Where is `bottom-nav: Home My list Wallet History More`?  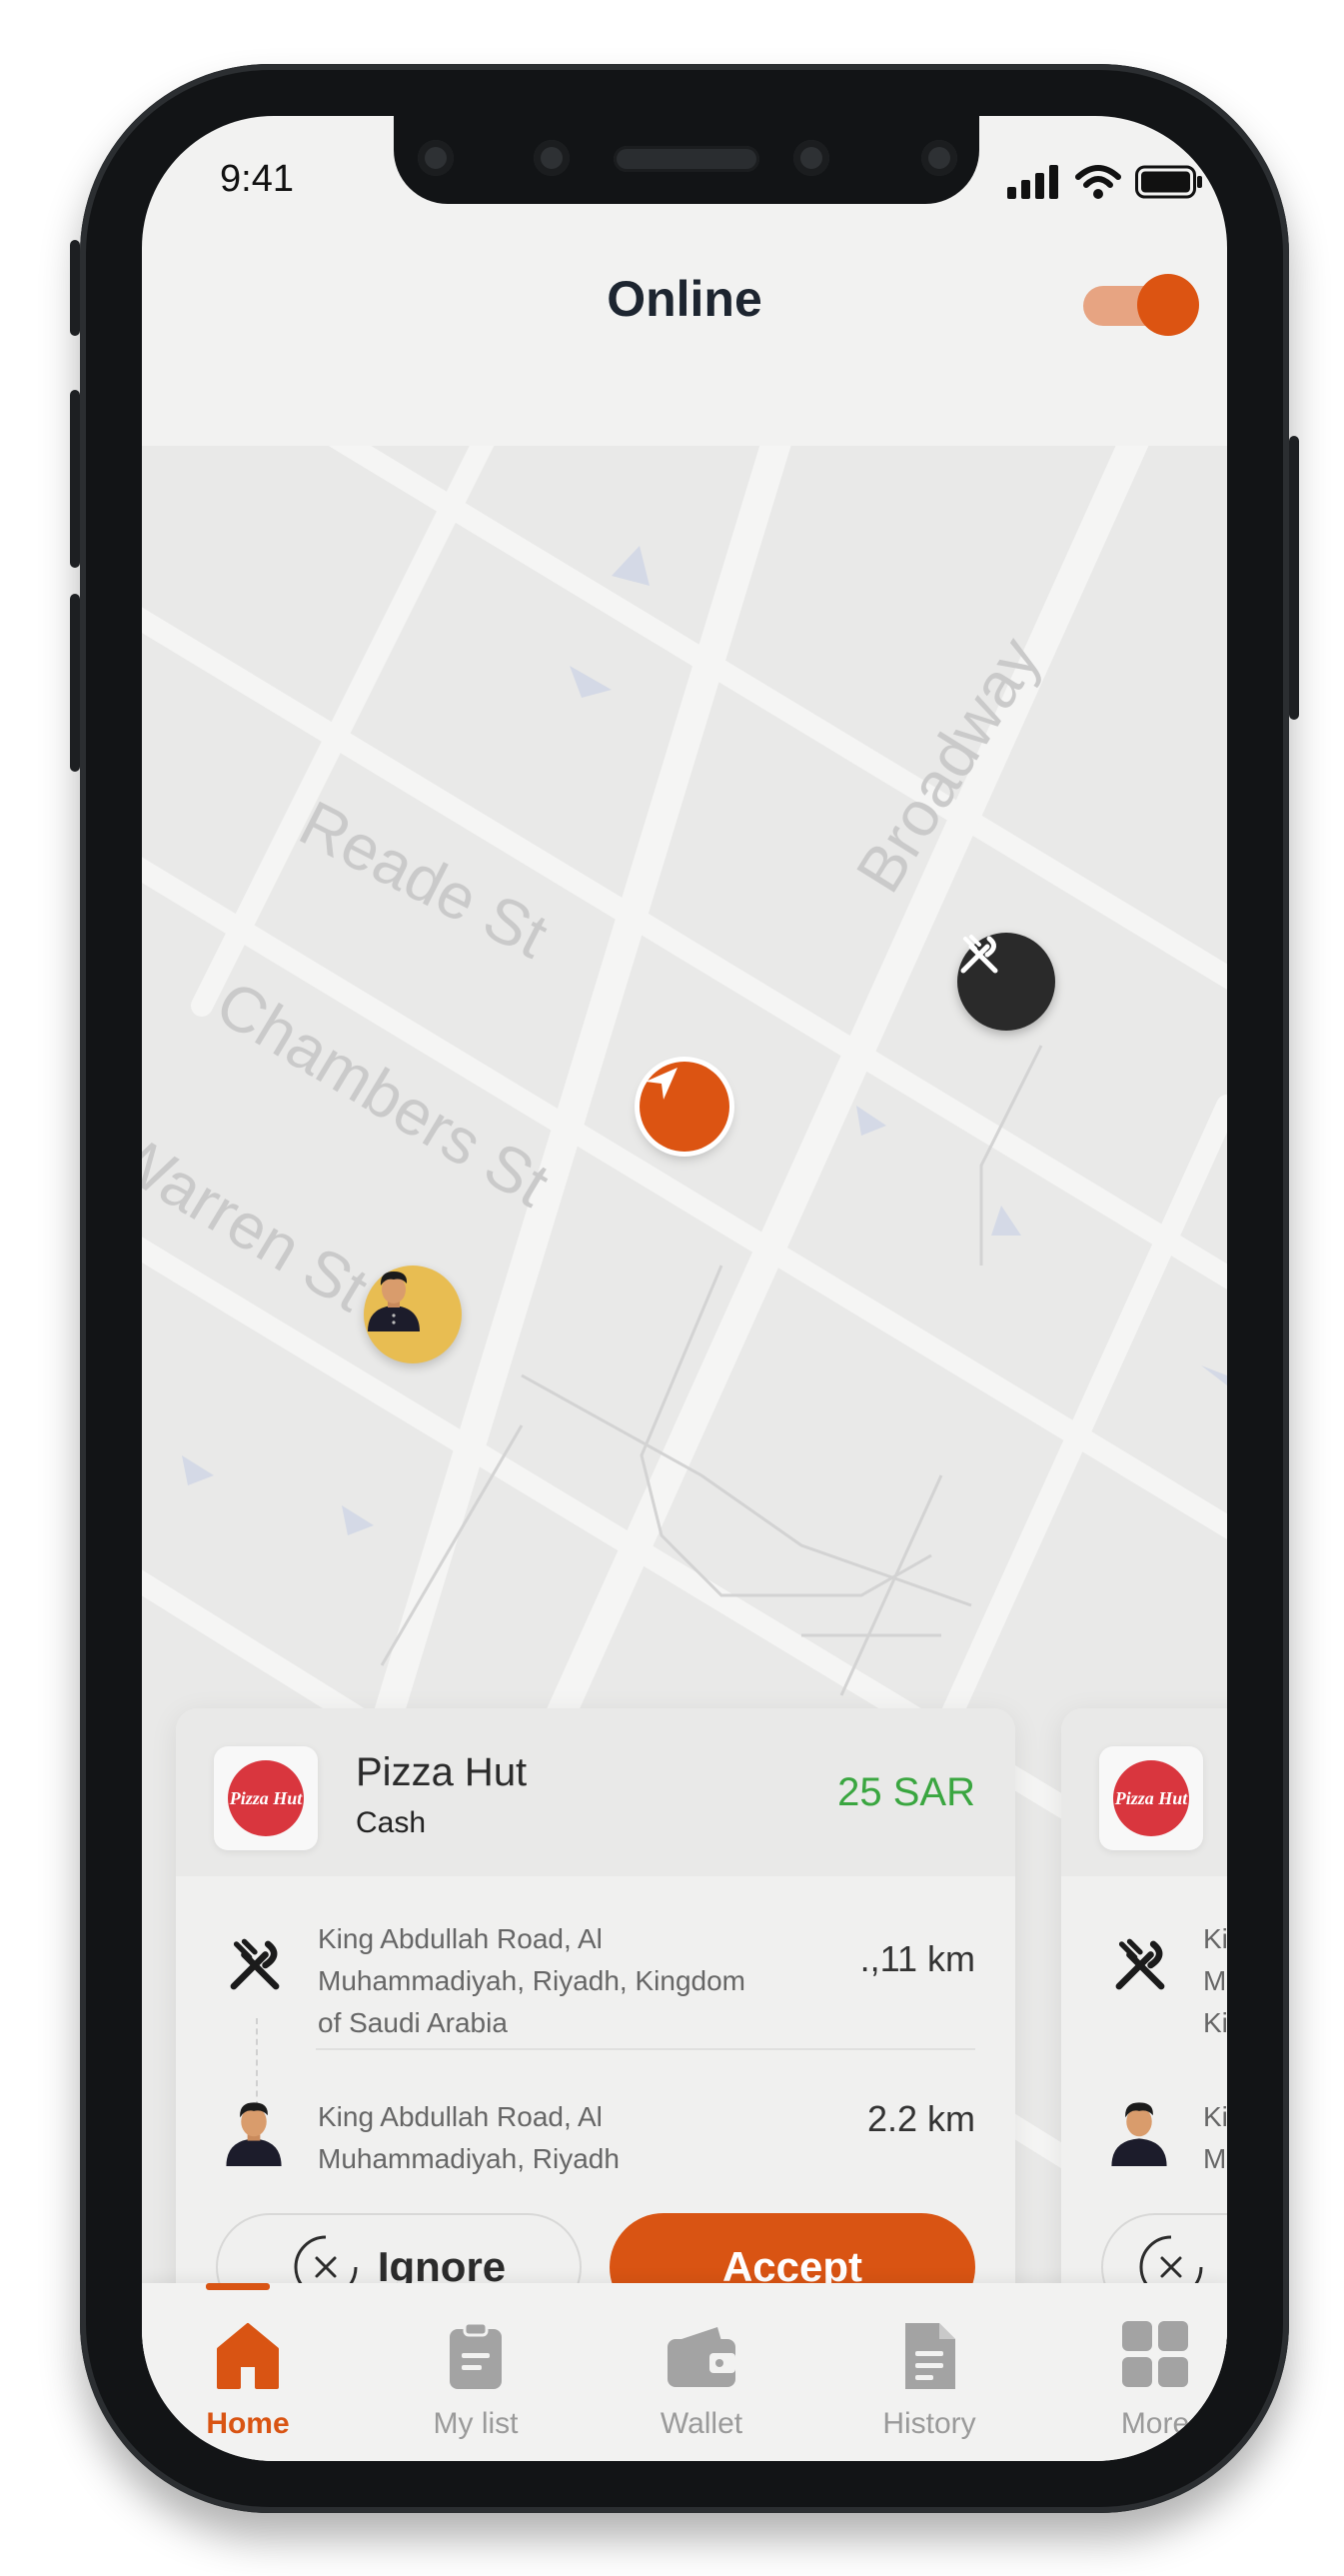
bottom-nav: Home My list Wallet History More is located at coordinates (685, 2372).